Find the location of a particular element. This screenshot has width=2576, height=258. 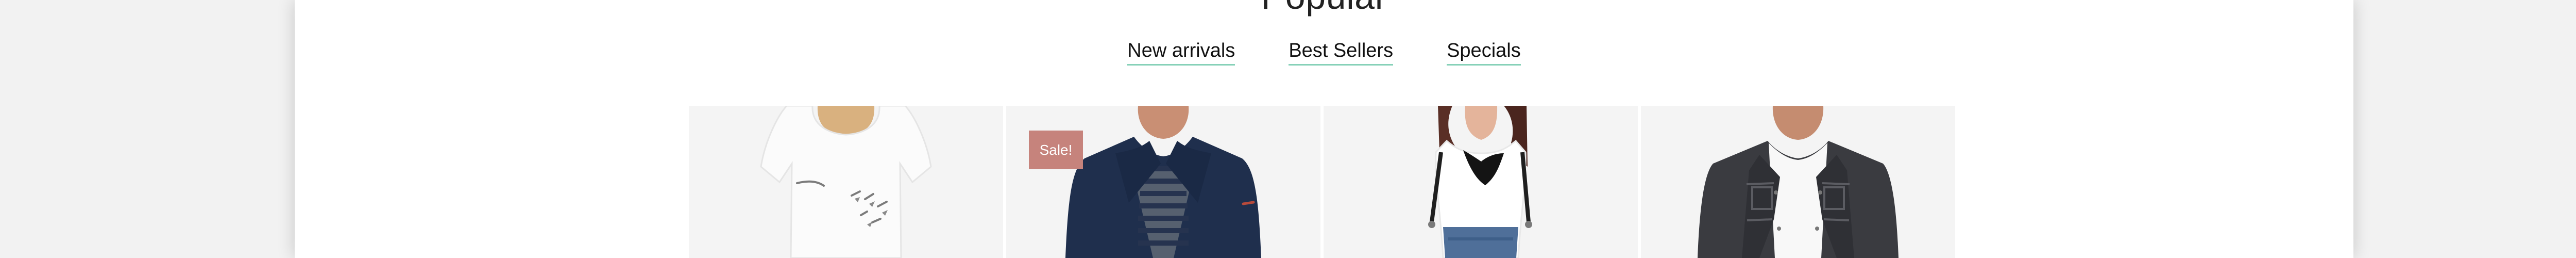

tab-best-sellers: Best Sellers is located at coordinates (1341, 53).